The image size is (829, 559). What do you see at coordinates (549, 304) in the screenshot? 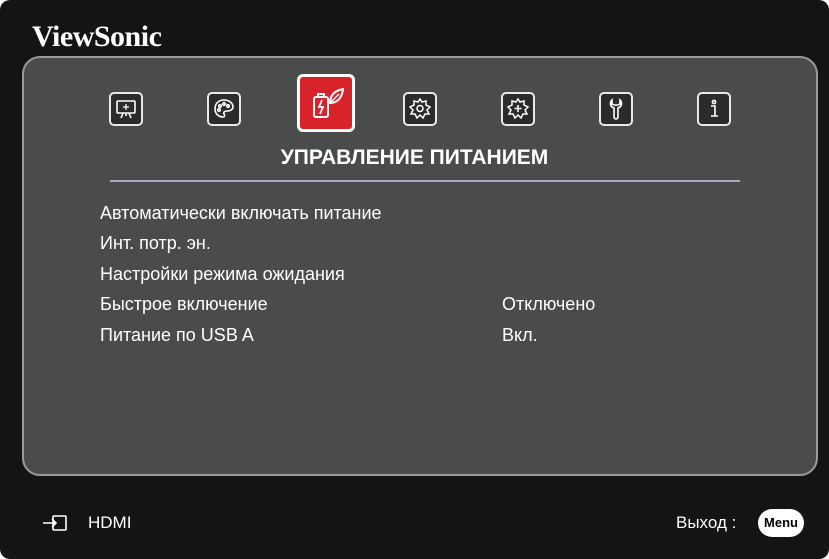
I see `quick-power-on-value: Отключено` at bounding box center [549, 304].